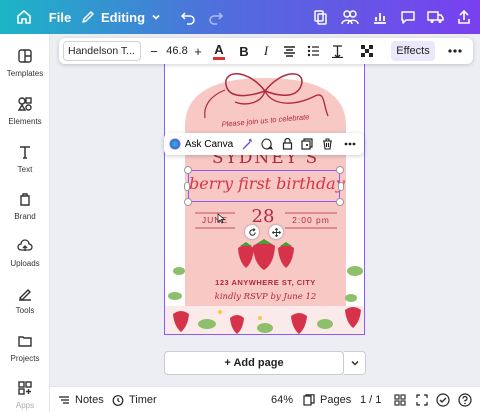 The height and width of the screenshot is (412, 480). Describe the element at coordinates (89, 400) in the screenshot. I see `notes-label: Notes` at that location.